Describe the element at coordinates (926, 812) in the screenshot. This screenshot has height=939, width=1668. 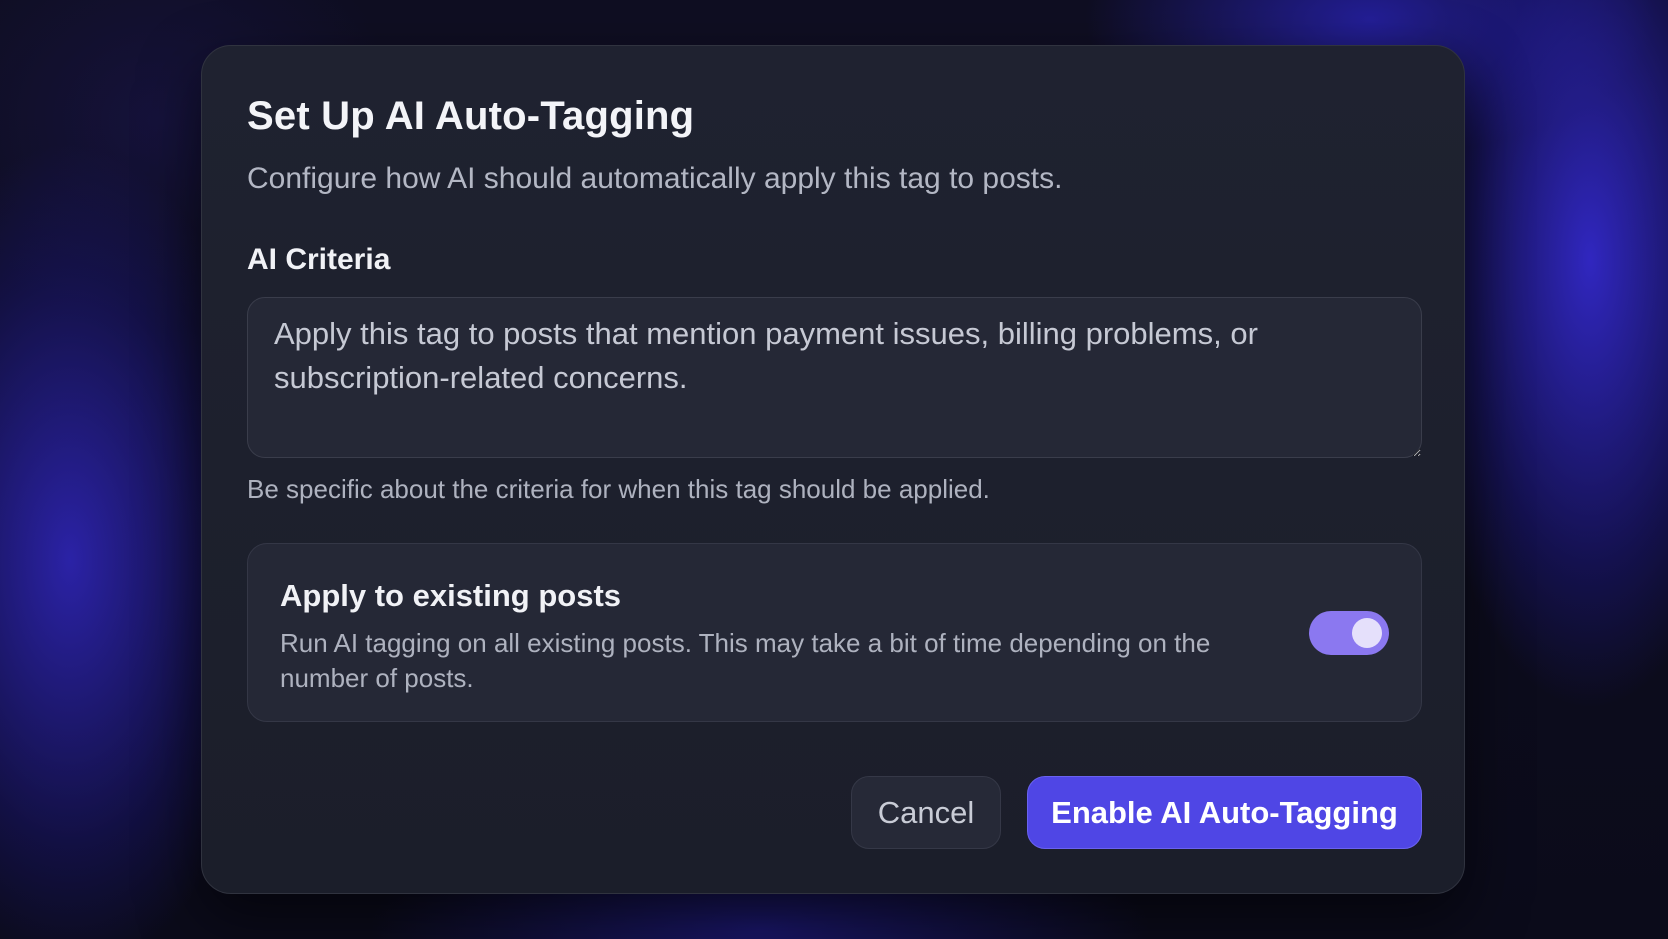
I see `cancel-button: Cancel` at that location.